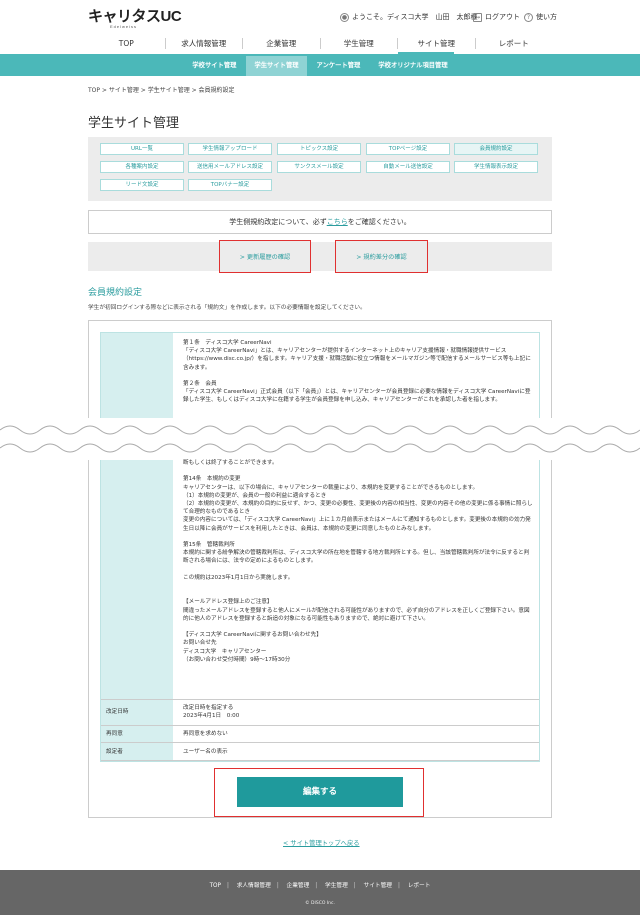 The height and width of the screenshot is (915, 640). What do you see at coordinates (419, 886) in the screenshot?
I see `footer-report: レポート` at bounding box center [419, 886].